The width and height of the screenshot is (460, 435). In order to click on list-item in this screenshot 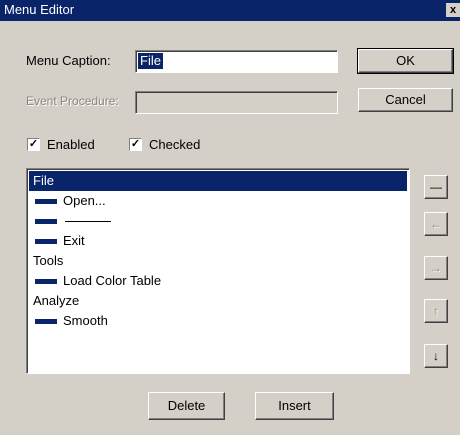, I will do `click(218, 221)`.